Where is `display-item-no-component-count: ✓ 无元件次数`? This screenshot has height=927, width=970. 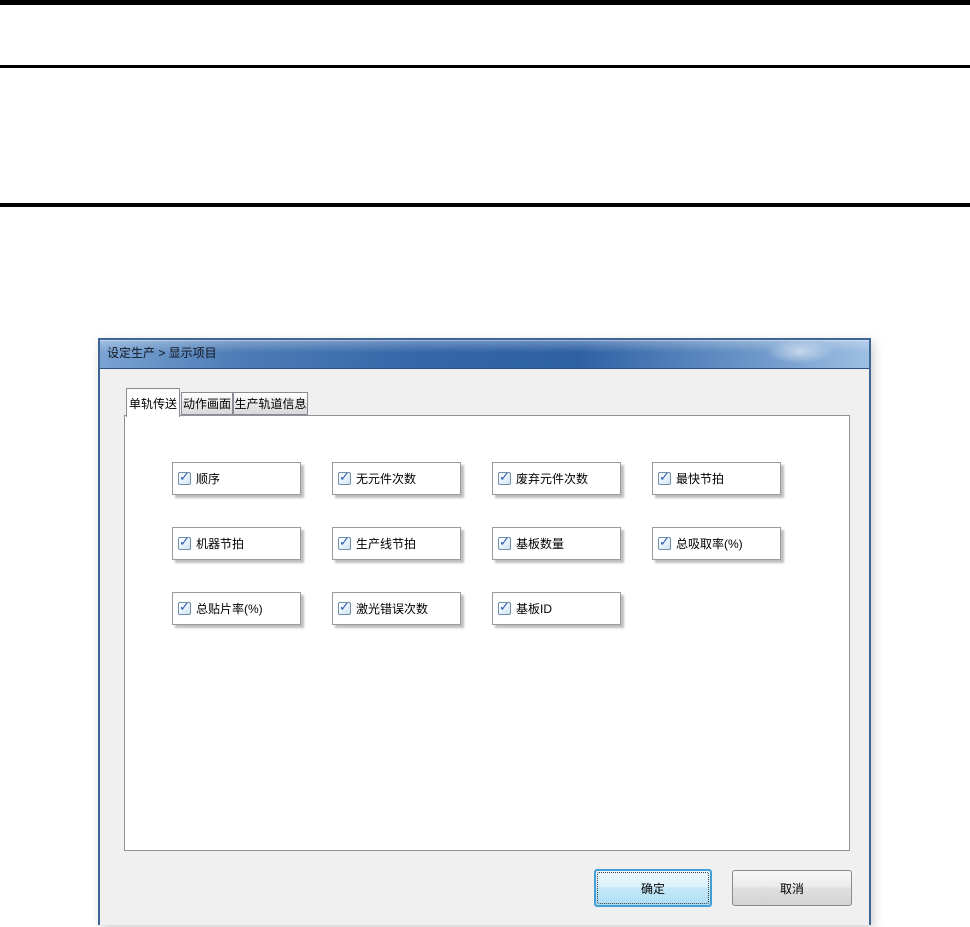 display-item-no-component-count: ✓ 无元件次数 is located at coordinates (396, 478).